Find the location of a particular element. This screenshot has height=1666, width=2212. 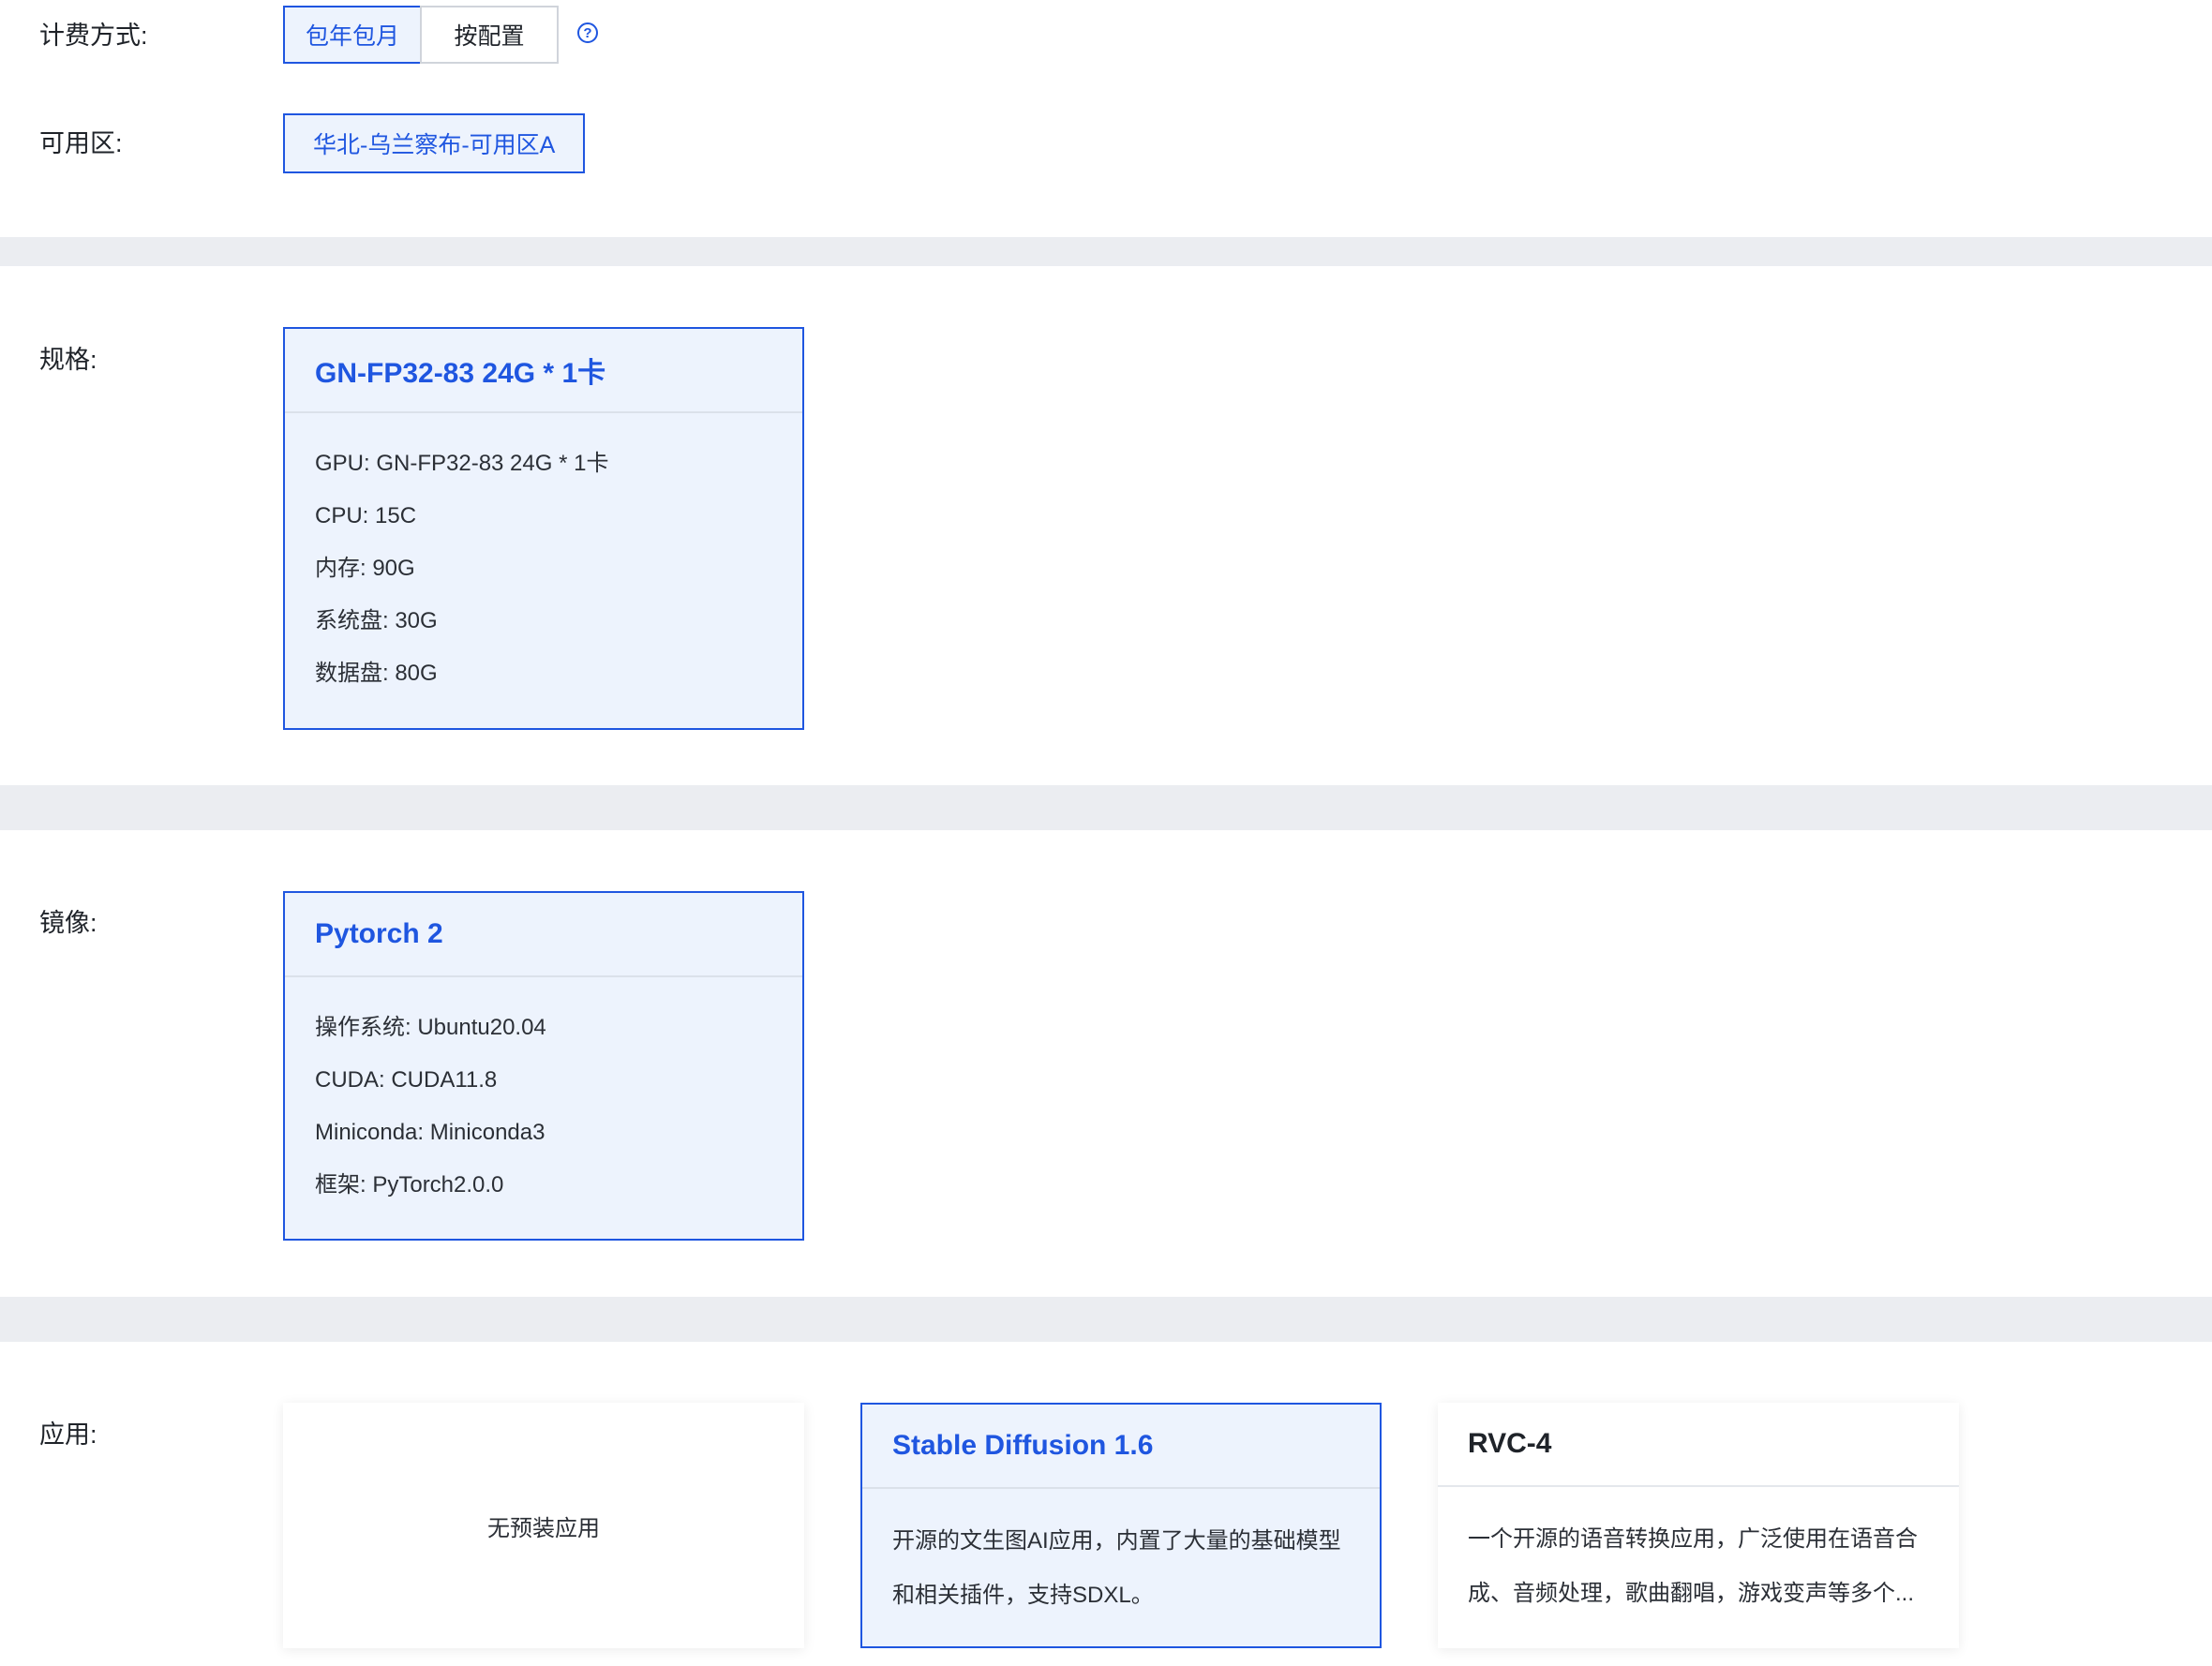

zone-option-button: 华北-乌兰察布-可用区A is located at coordinates (434, 143).